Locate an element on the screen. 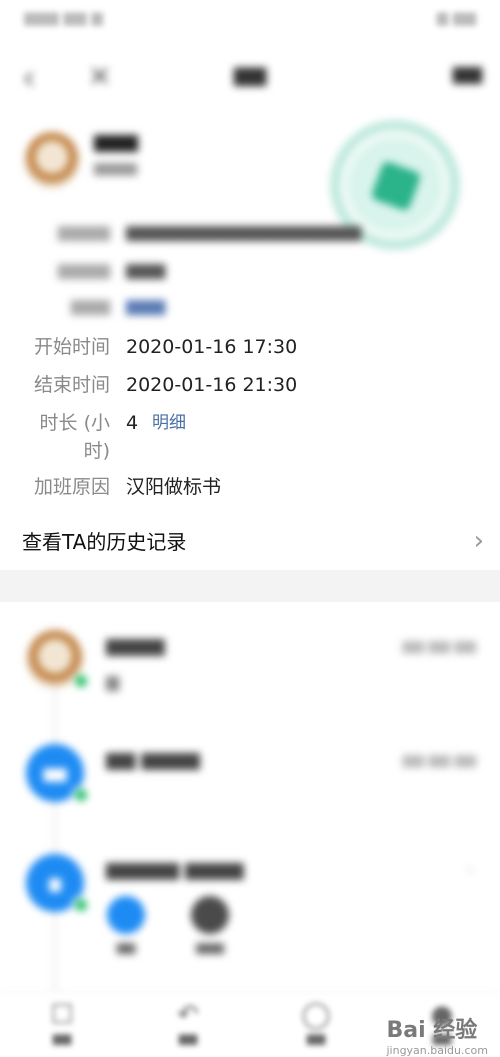 This screenshot has height=1057, width=500. duration-label-line1: 时长 (小 is located at coordinates (74, 423).